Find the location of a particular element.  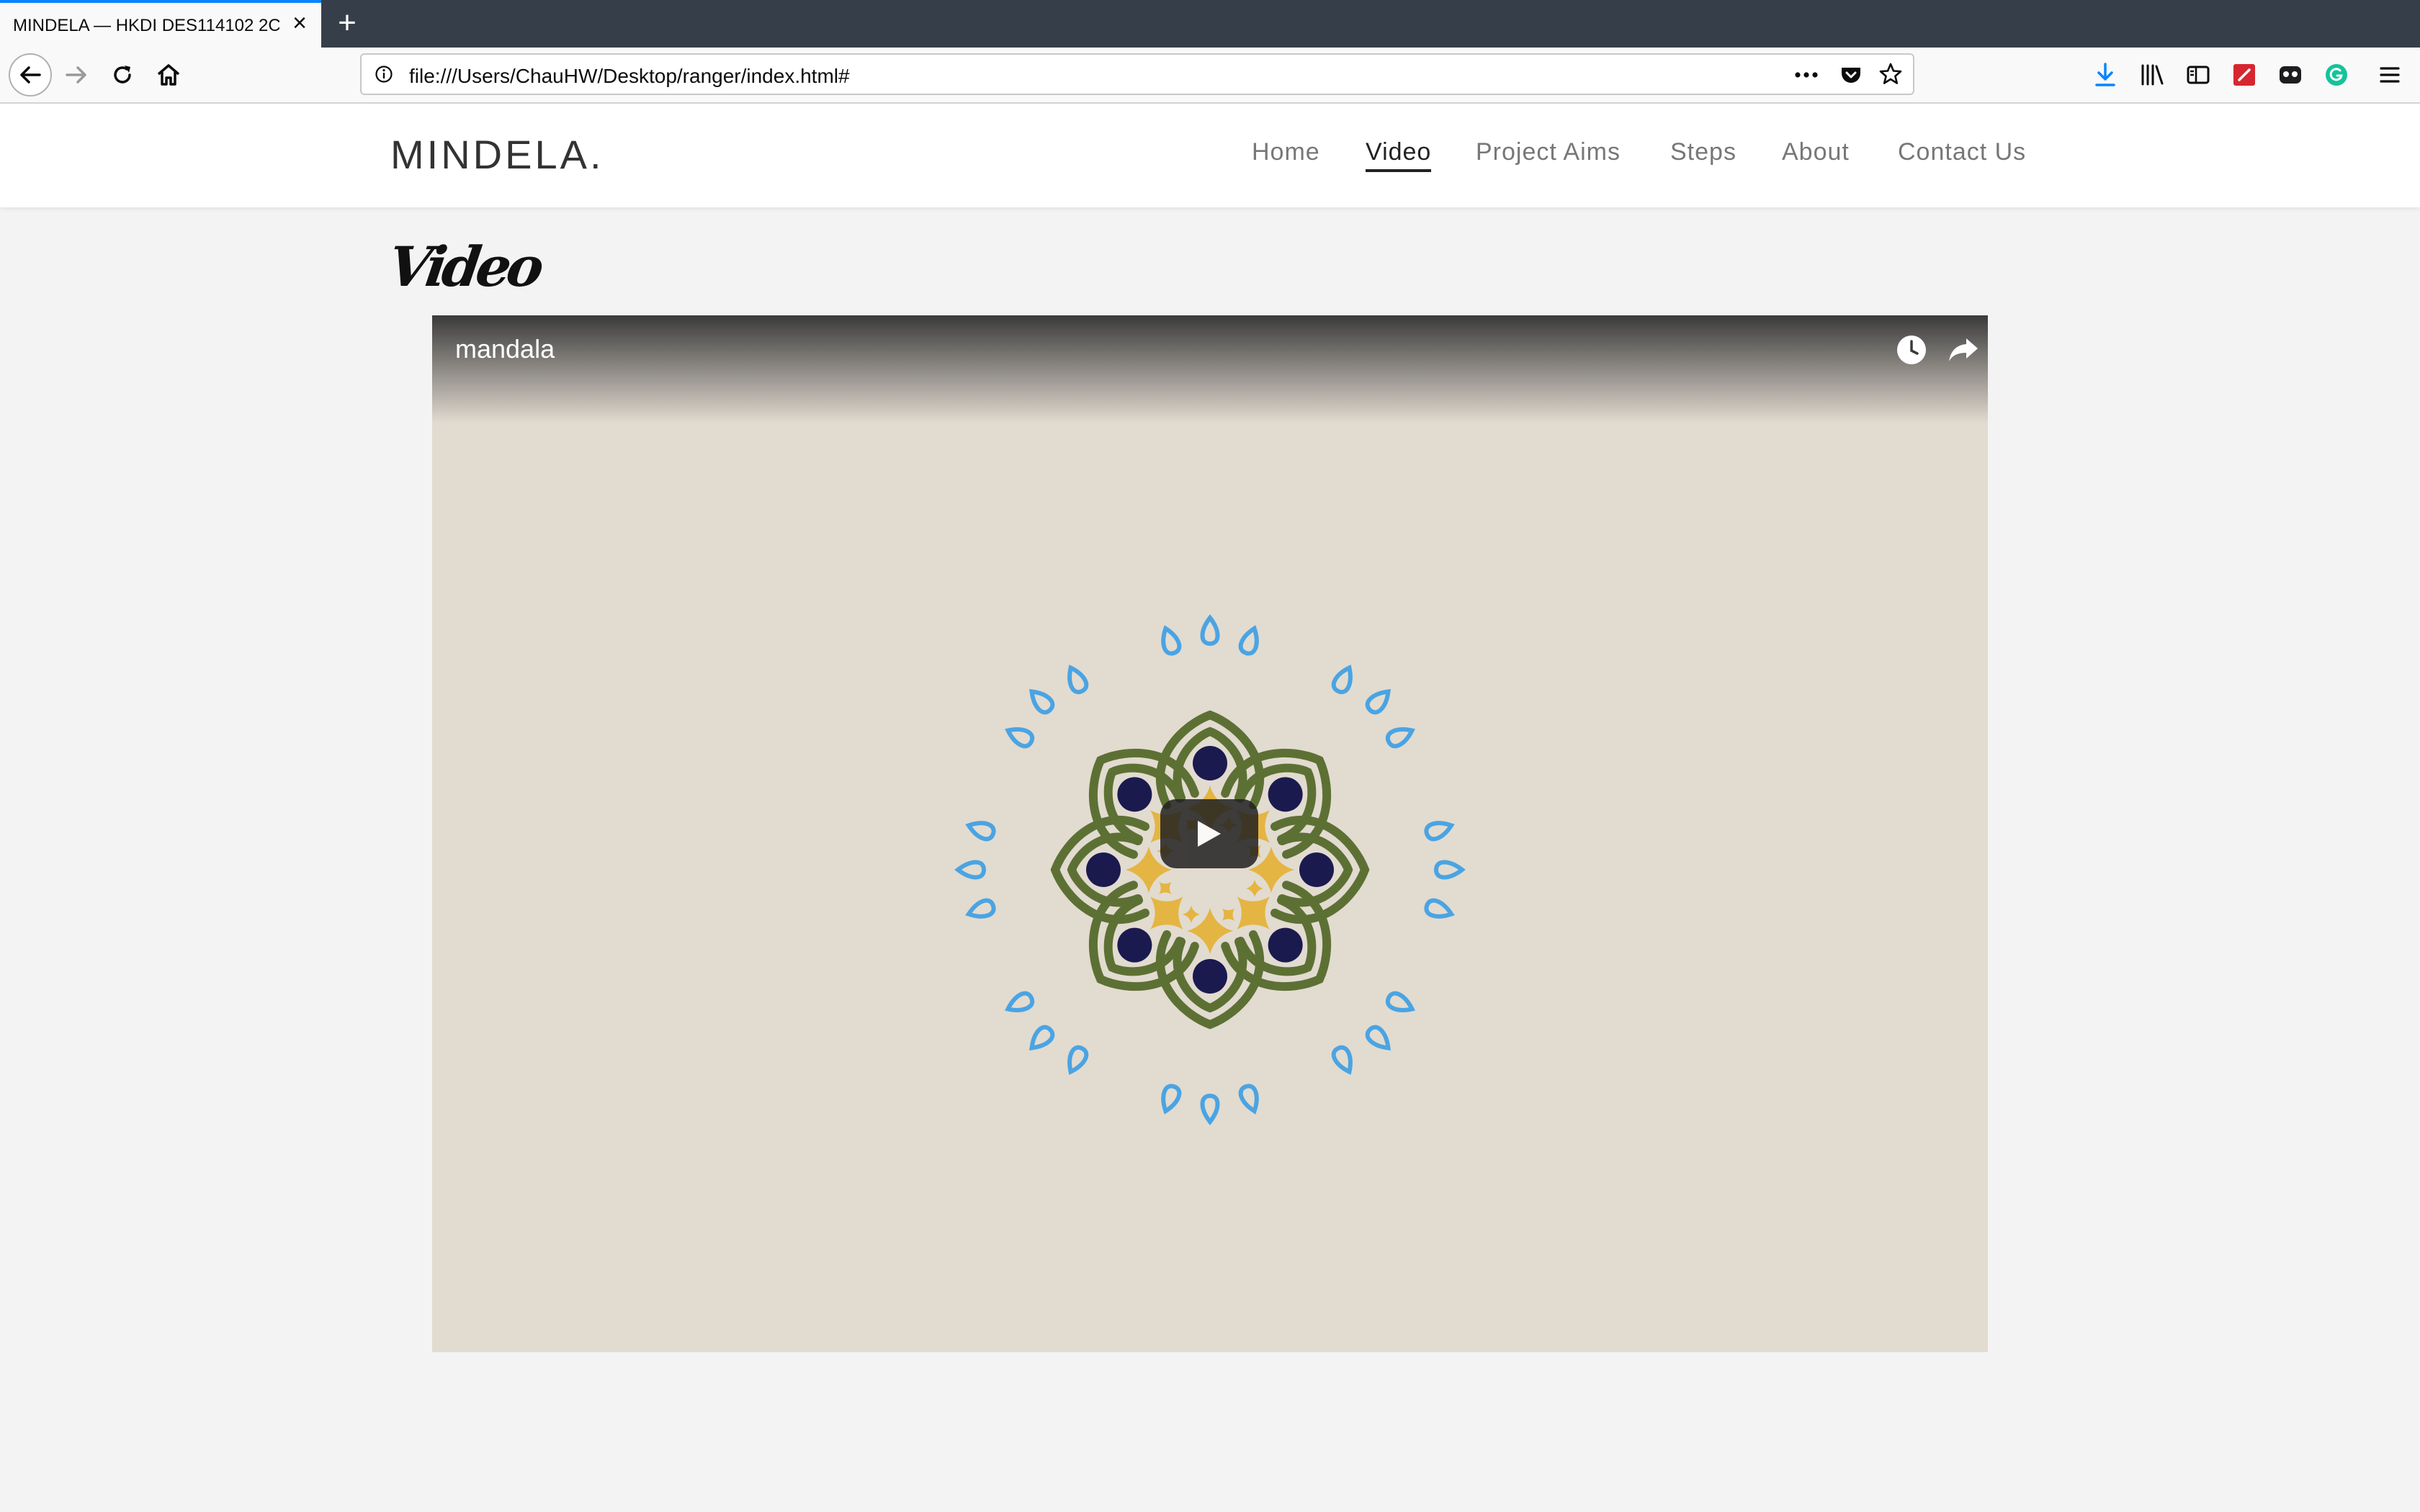

menu-icon is located at coordinates (2389, 74).